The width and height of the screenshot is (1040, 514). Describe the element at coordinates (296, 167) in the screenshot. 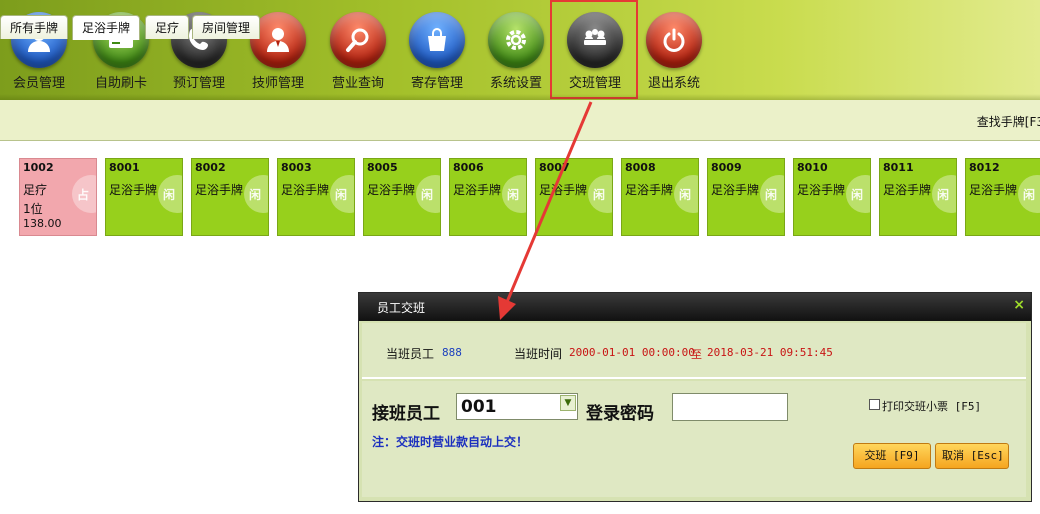

I see `card-number: 8003` at that location.